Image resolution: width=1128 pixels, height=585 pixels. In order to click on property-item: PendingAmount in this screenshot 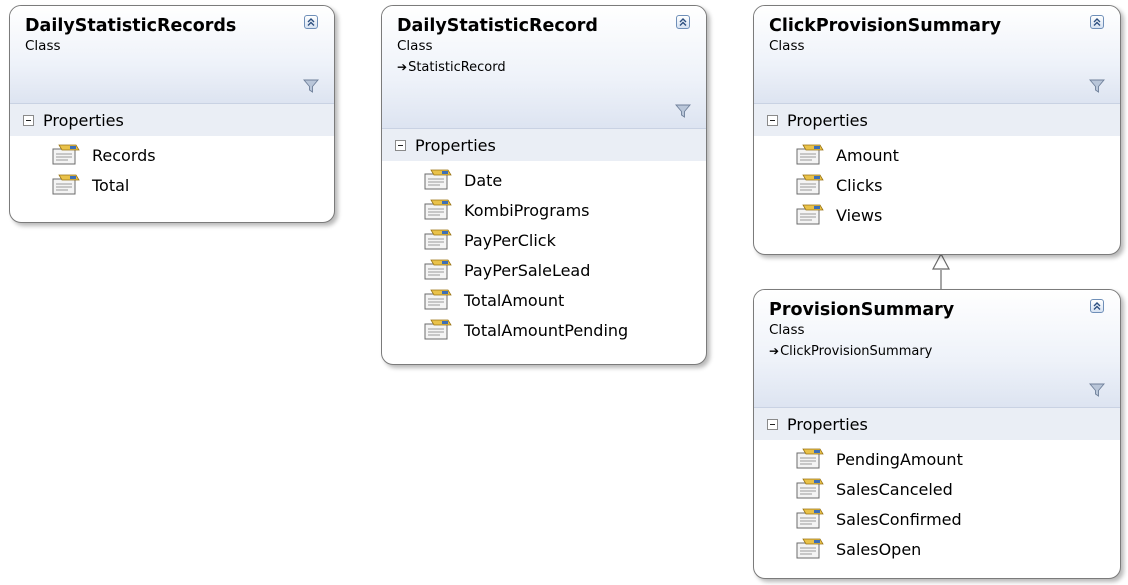, I will do `click(957, 459)`.